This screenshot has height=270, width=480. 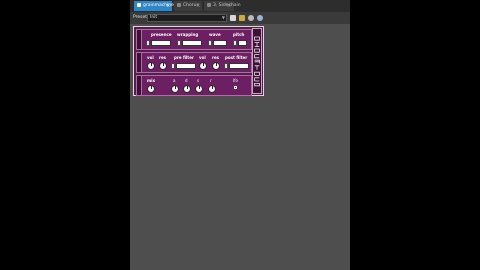 What do you see at coordinates (173, 66) in the screenshot?
I see `pre-filter-button` at bounding box center [173, 66].